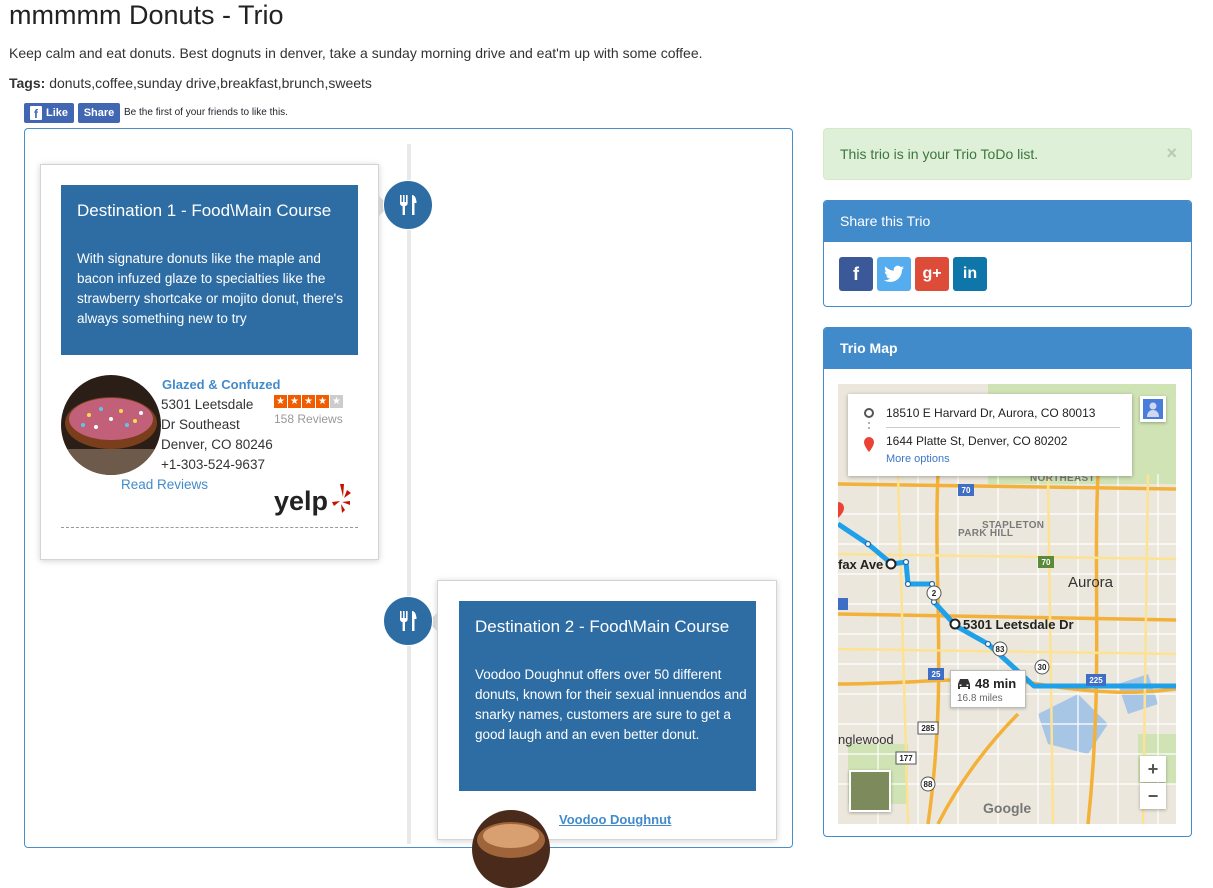  Describe the element at coordinates (934, 593) in the screenshot. I see `svg-text: 2` at that location.